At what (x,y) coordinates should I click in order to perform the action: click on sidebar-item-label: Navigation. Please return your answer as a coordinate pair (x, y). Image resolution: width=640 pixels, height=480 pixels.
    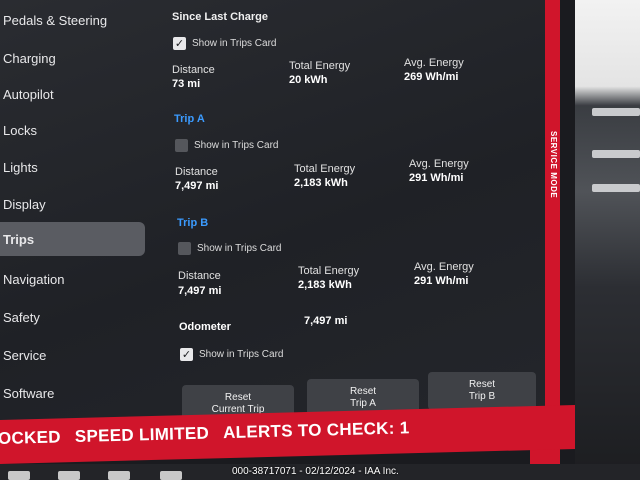
    Looking at the image, I should click on (34, 279).